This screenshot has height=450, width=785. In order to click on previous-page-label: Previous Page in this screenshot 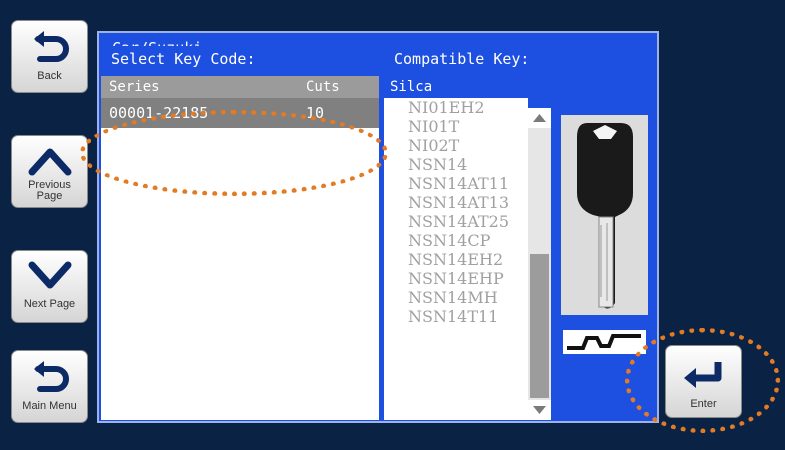, I will do `click(49, 190)`.